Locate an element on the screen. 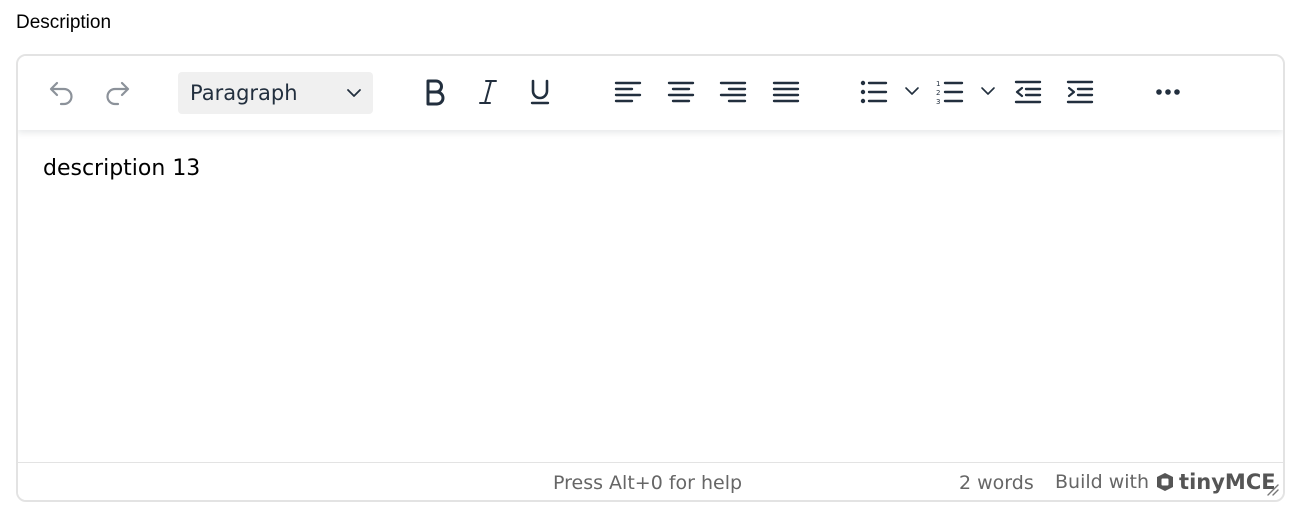  svg-text: 3 is located at coordinates (938, 101).